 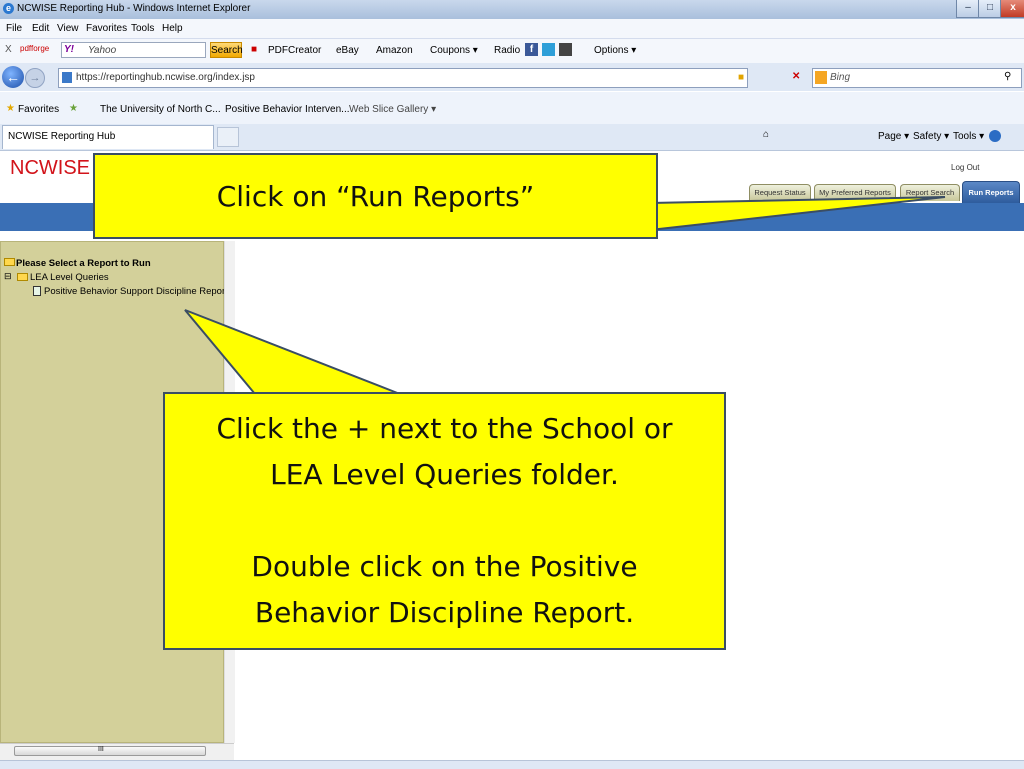 I want to click on bottom-callout-pointer, so click(x=292, y=352).